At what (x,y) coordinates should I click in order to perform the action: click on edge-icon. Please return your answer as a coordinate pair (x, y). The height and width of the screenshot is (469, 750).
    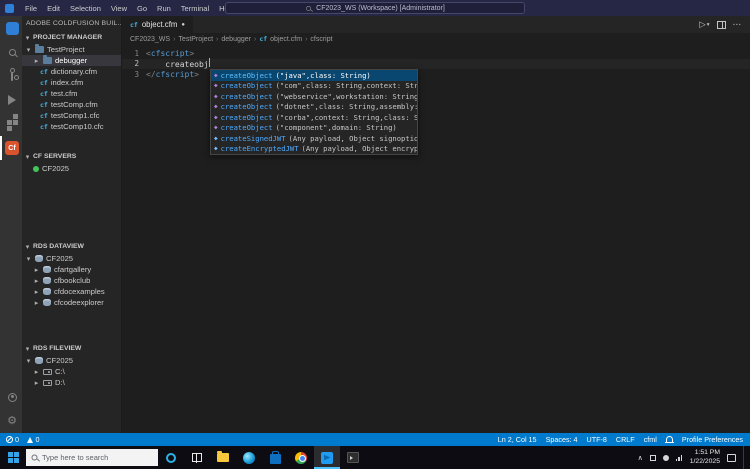
    Looking at the image, I should click on (249, 457).